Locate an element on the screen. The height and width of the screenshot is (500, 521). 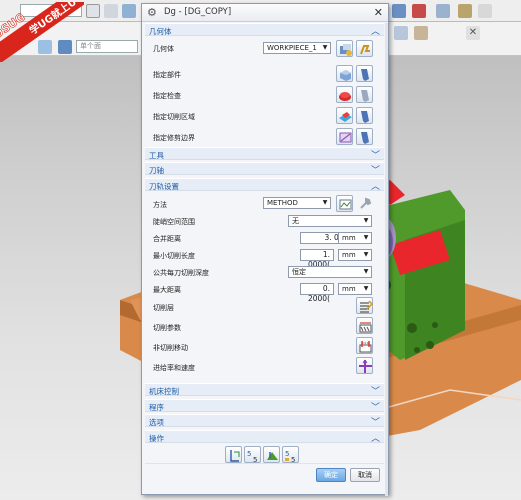
measure-icon is located at coordinates (465, 11).